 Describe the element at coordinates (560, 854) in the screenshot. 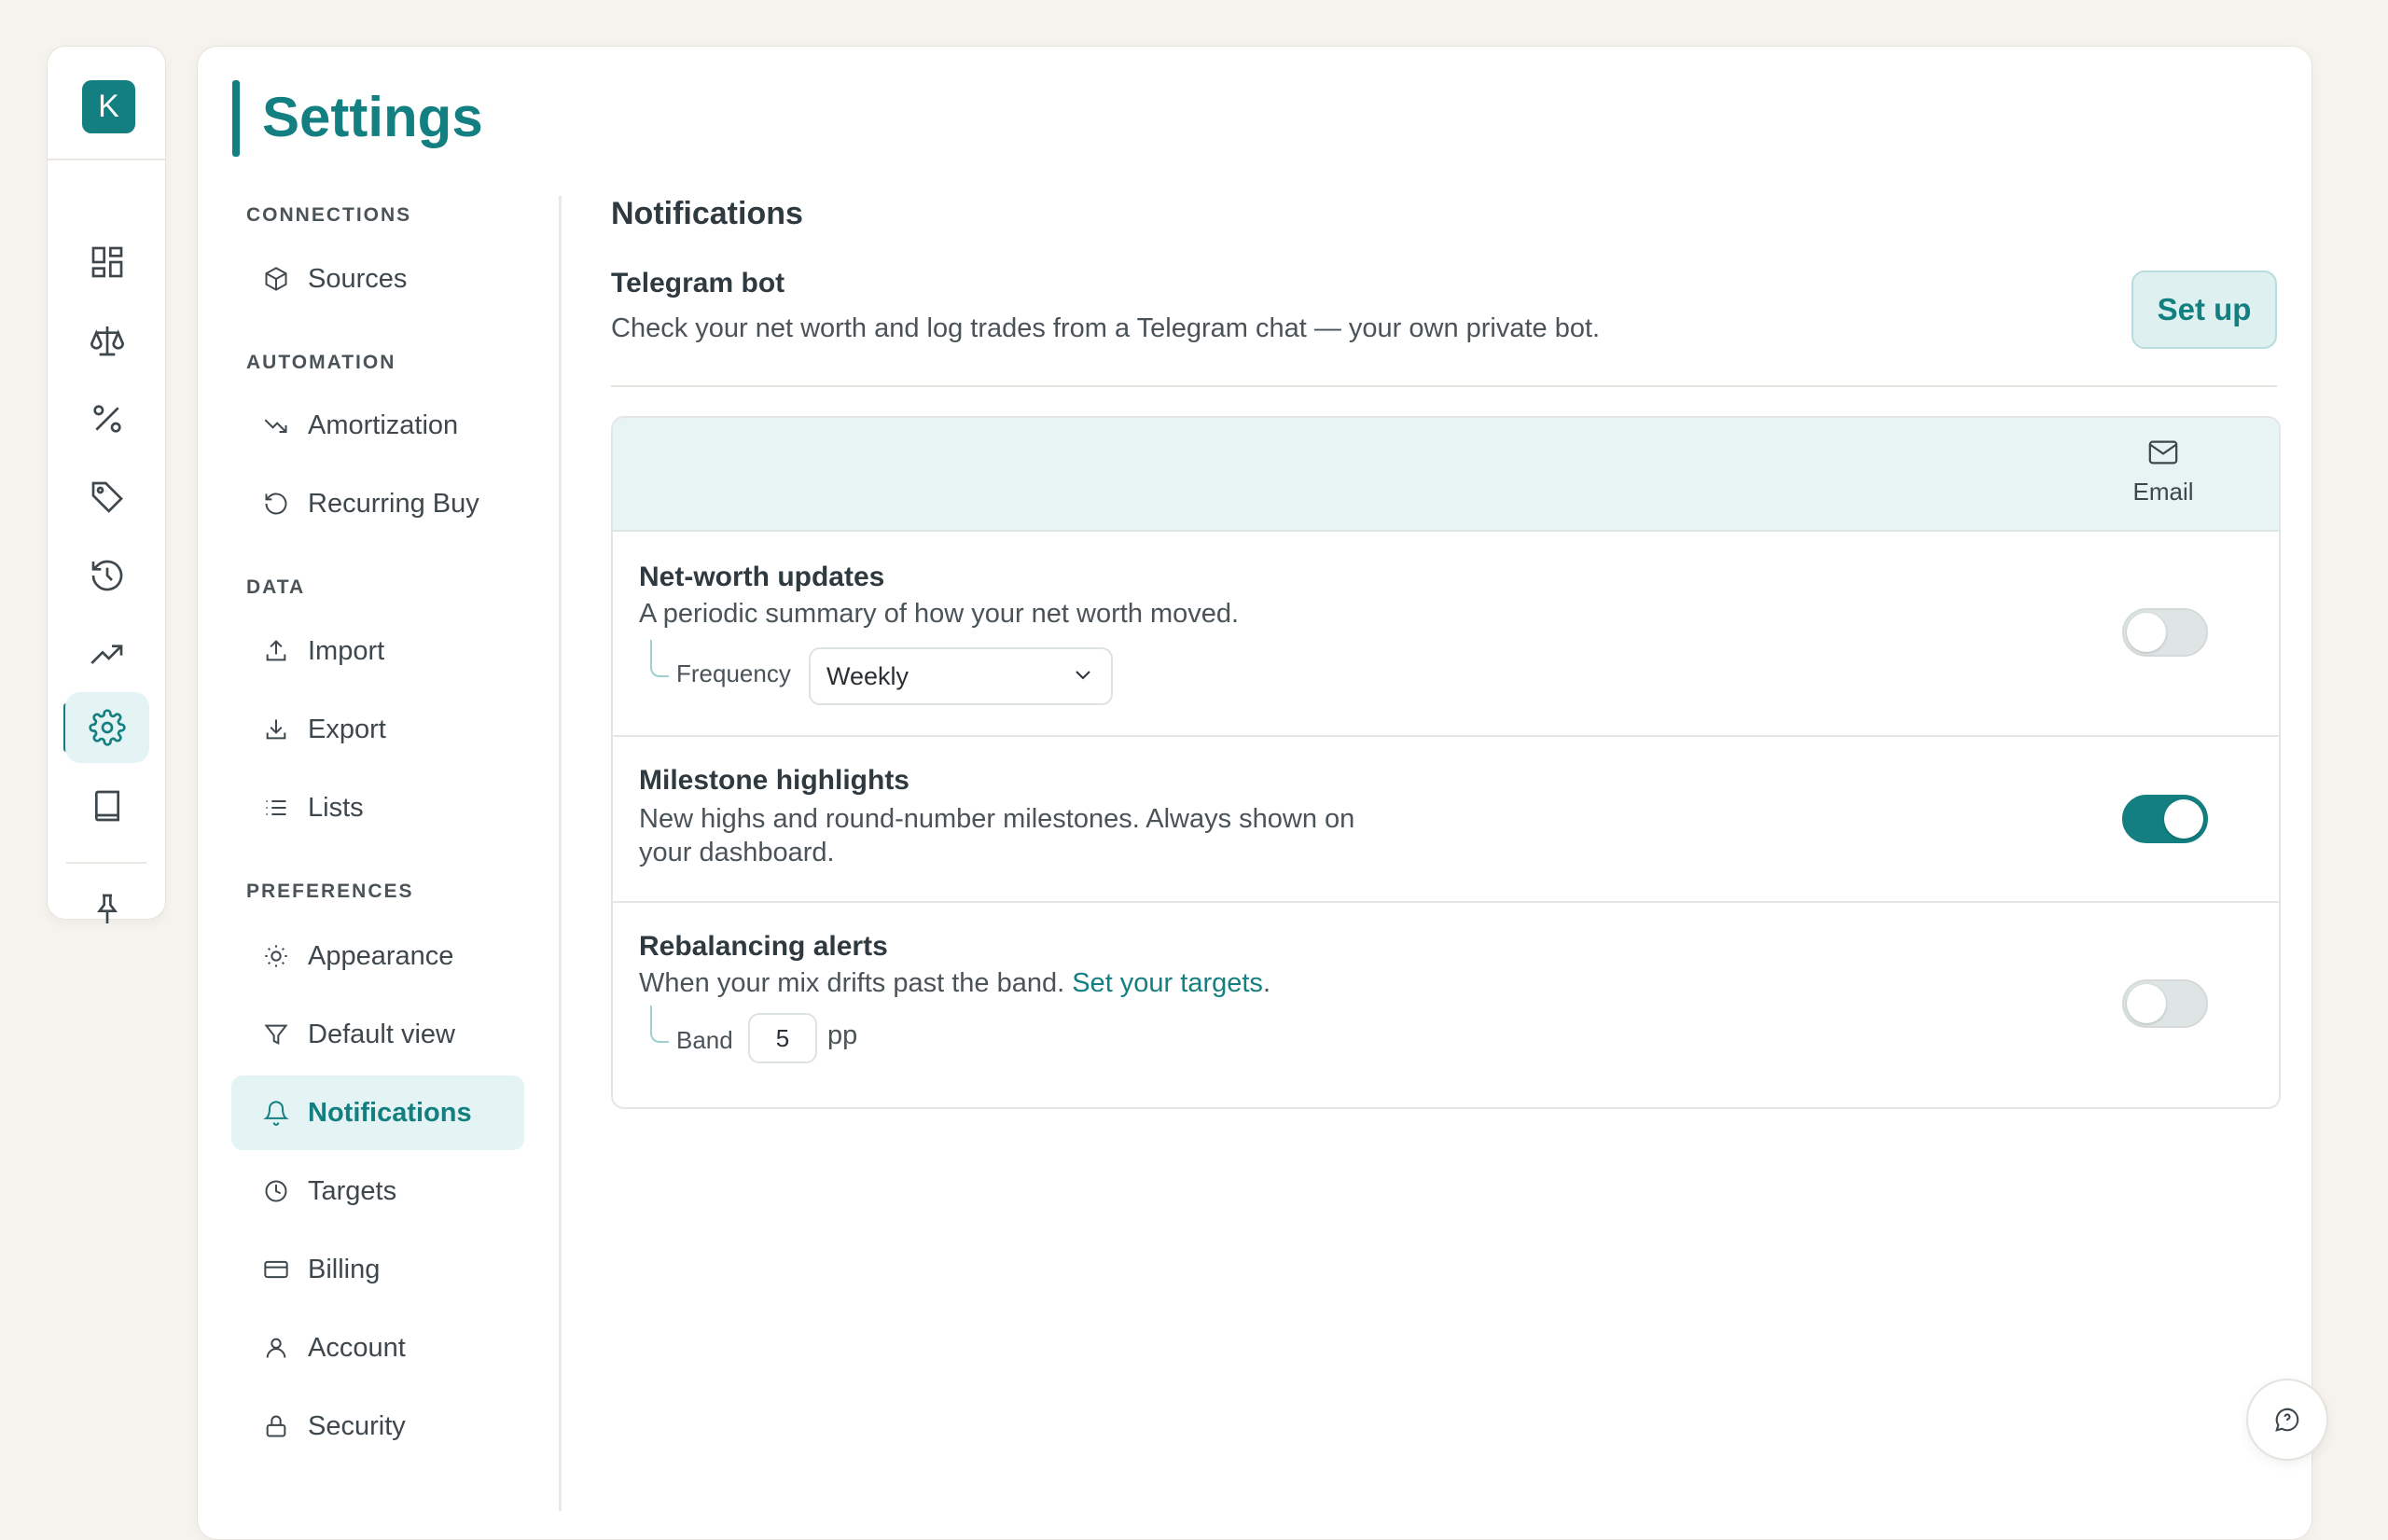

I see `nav-divider` at that location.